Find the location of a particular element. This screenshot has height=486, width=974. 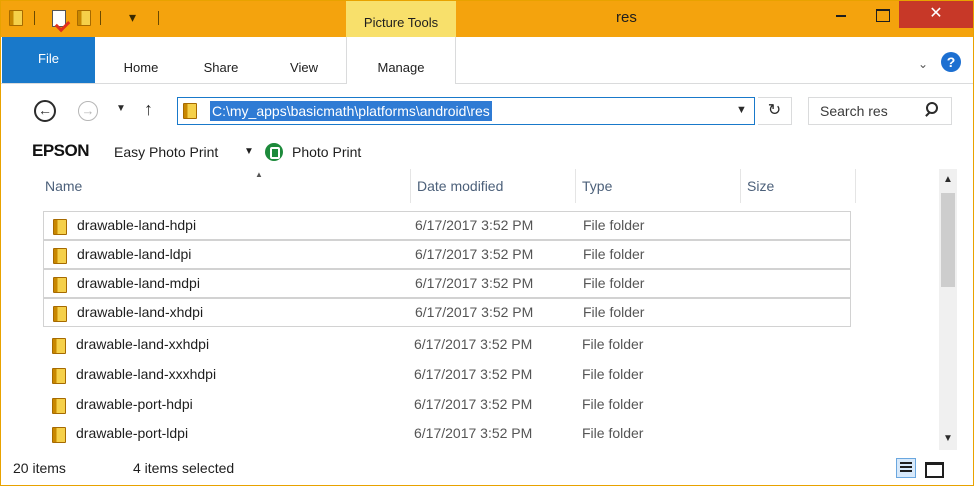

file-name: drawable-land-hdpi is located at coordinates (137, 225).